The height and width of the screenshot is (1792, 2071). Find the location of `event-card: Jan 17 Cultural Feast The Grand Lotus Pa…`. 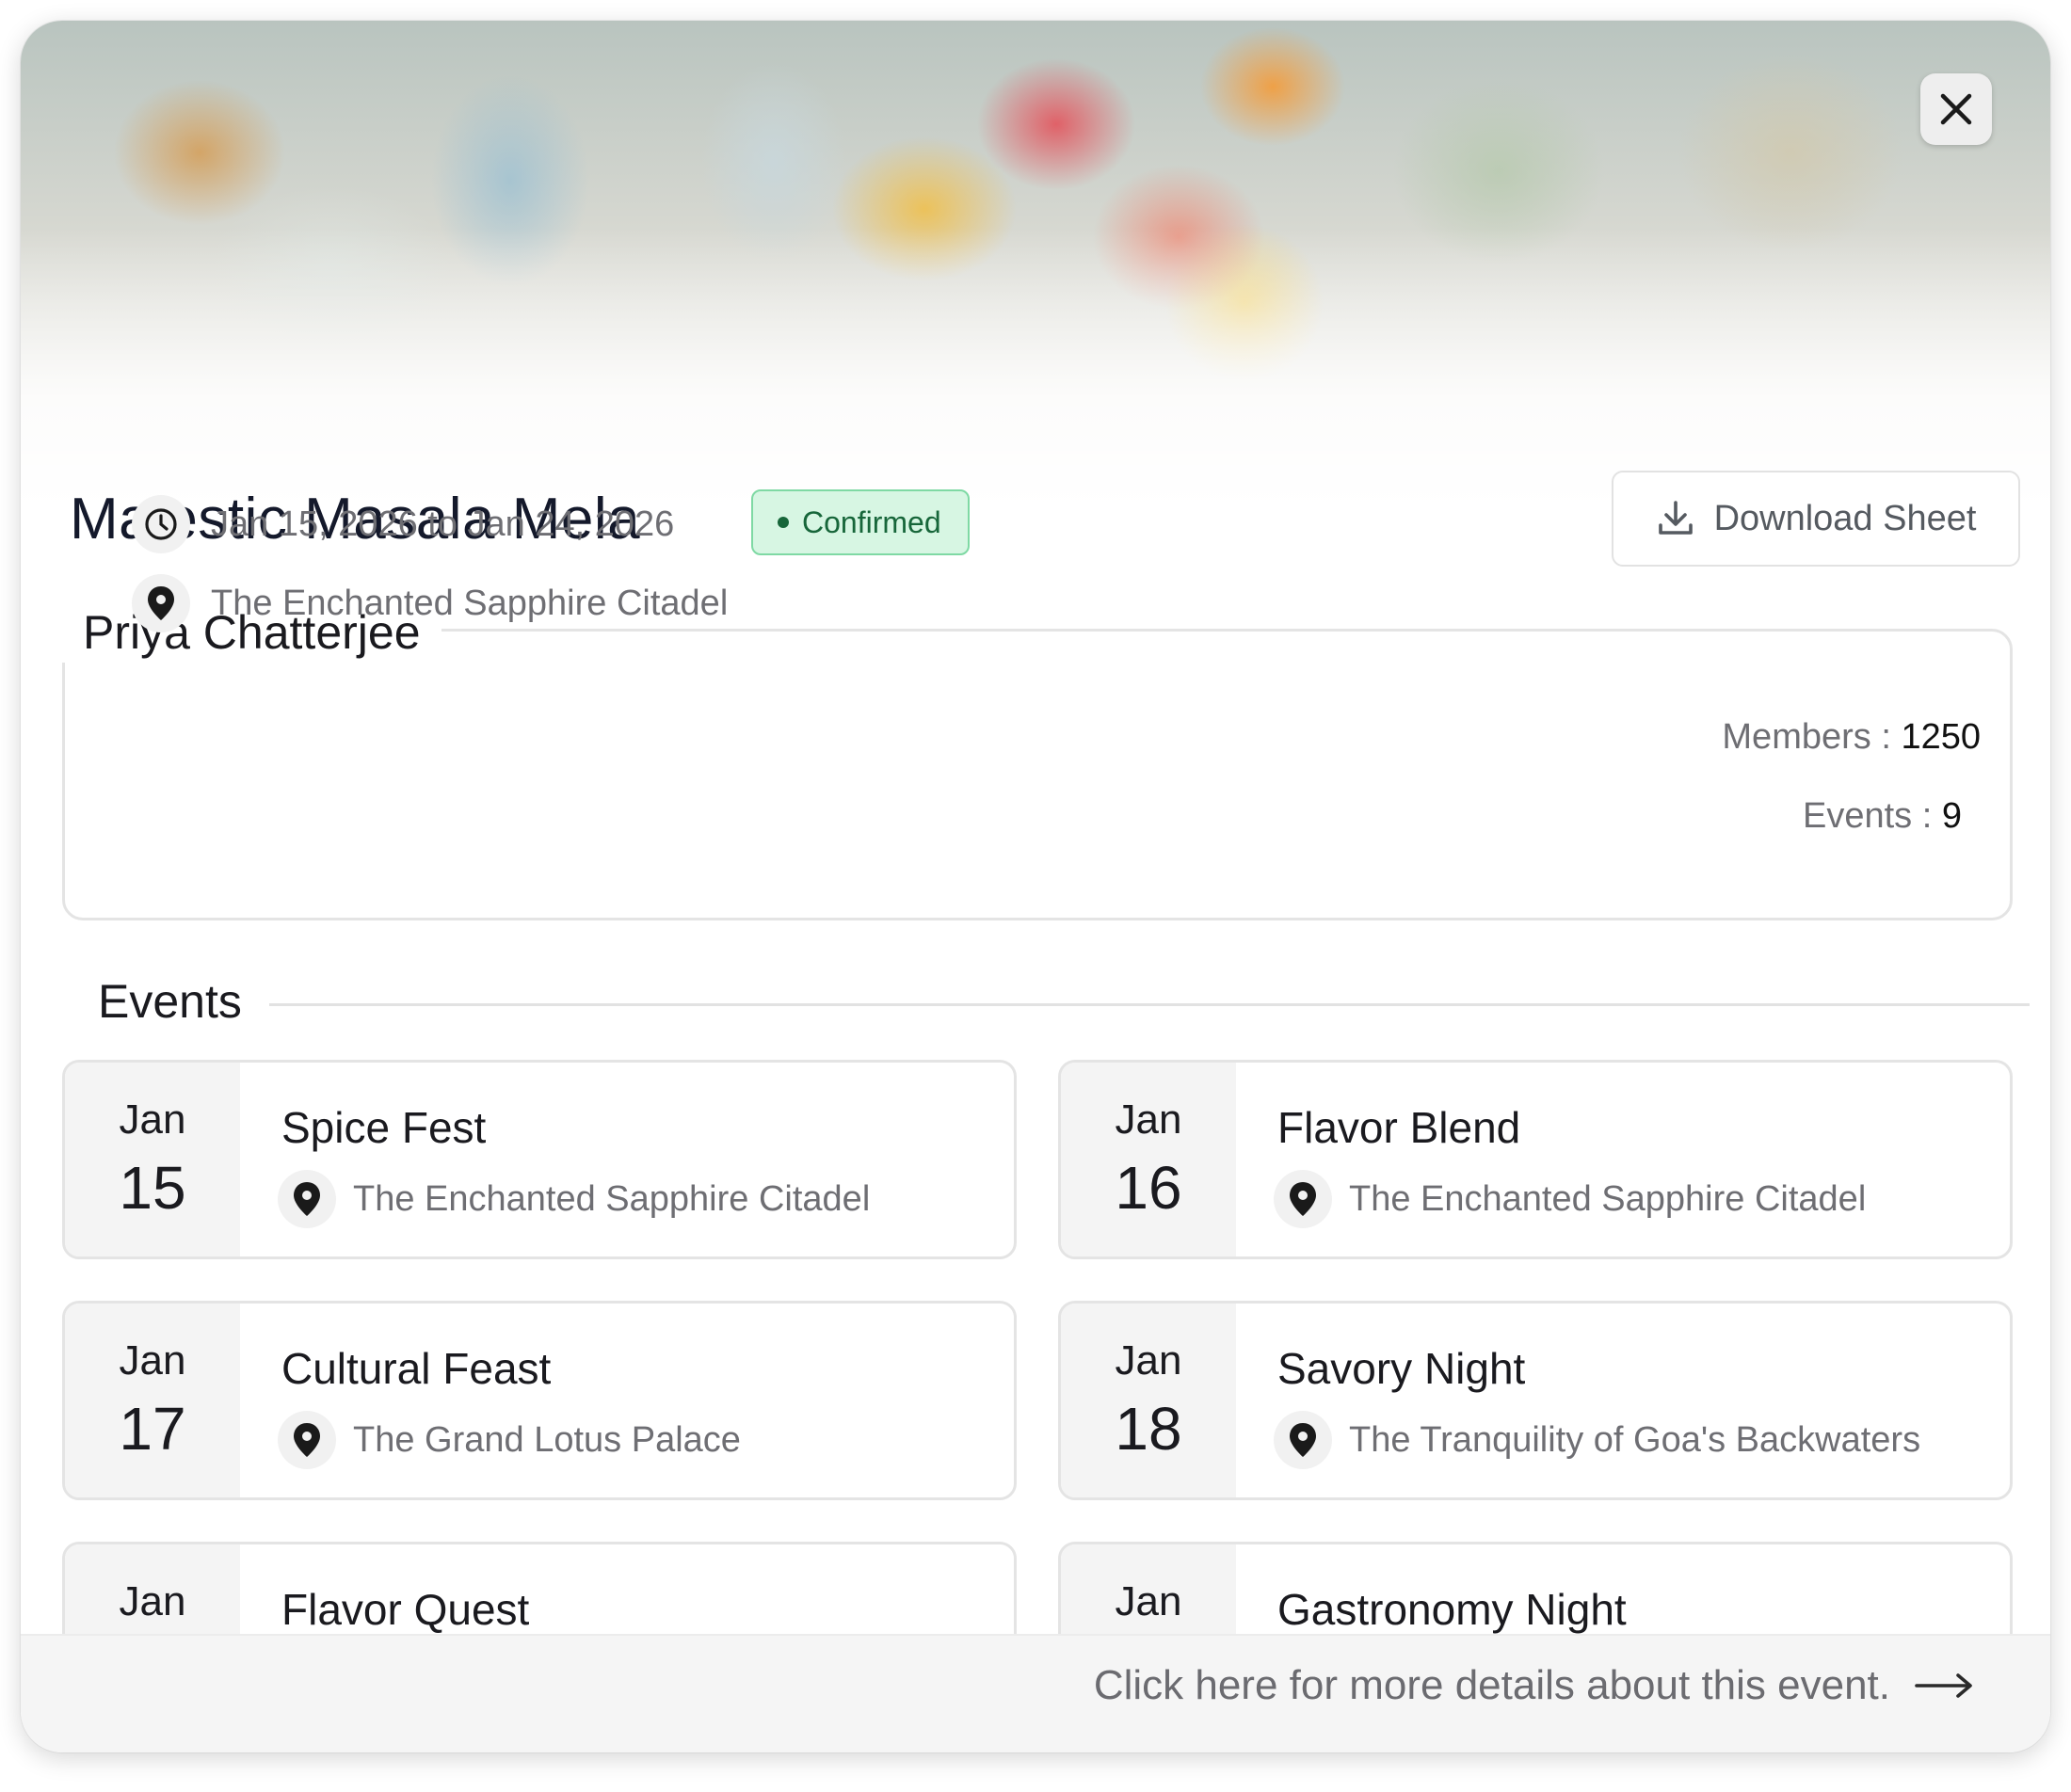

event-card: Jan 17 Cultural Feast The Grand Lotus Pa… is located at coordinates (539, 1400).